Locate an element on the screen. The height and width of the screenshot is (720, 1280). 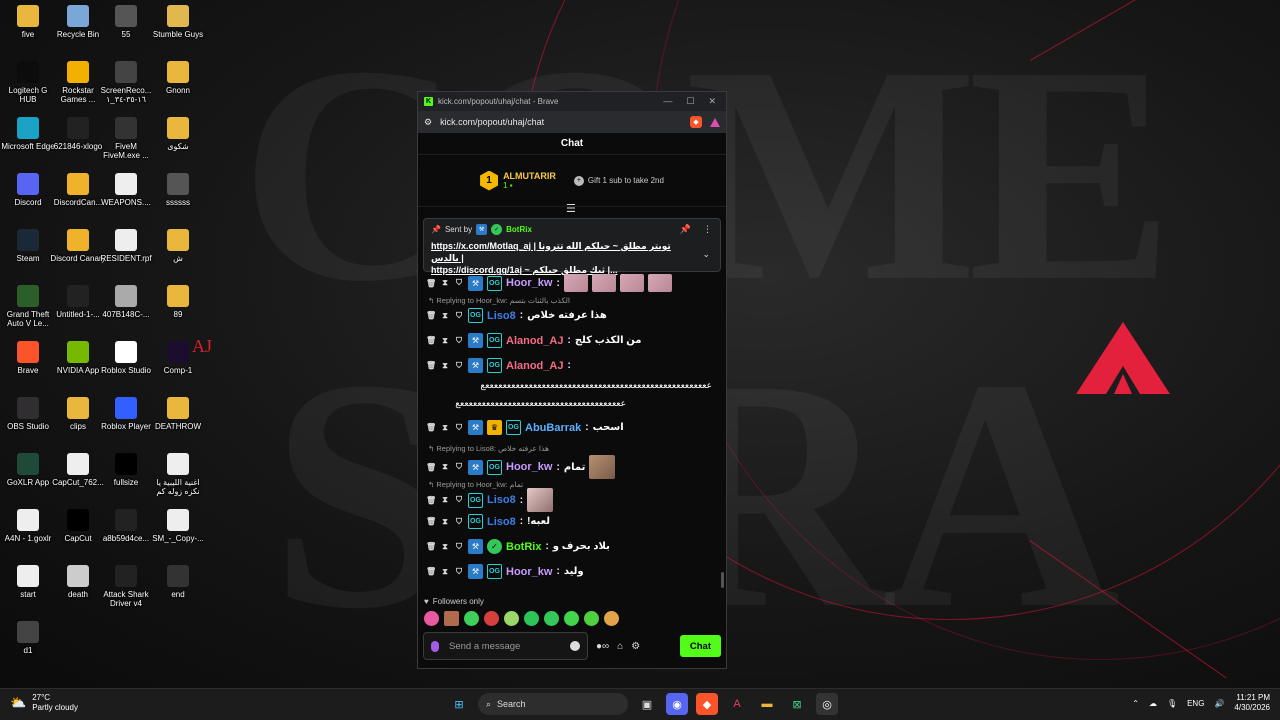
desktop-icon: ssssss is located at coordinates (178, 190).